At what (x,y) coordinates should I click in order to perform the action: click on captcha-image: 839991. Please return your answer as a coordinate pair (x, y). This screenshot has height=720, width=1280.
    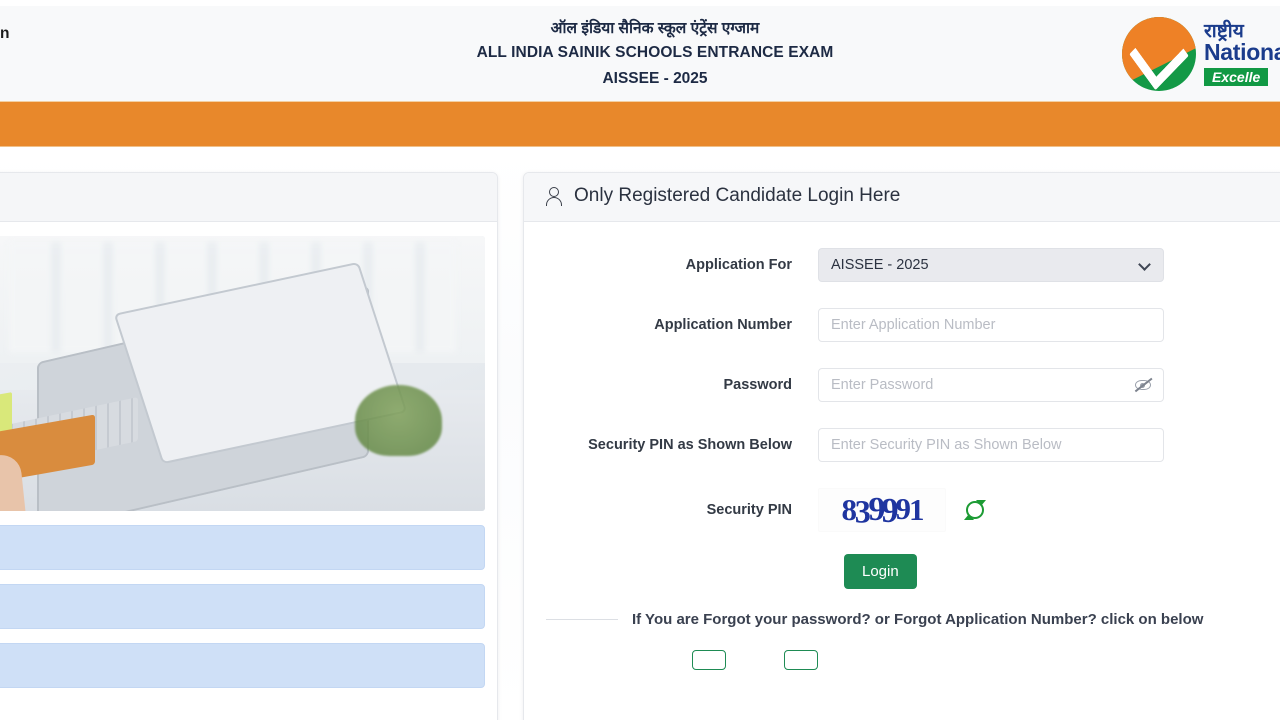
    Looking at the image, I should click on (882, 510).